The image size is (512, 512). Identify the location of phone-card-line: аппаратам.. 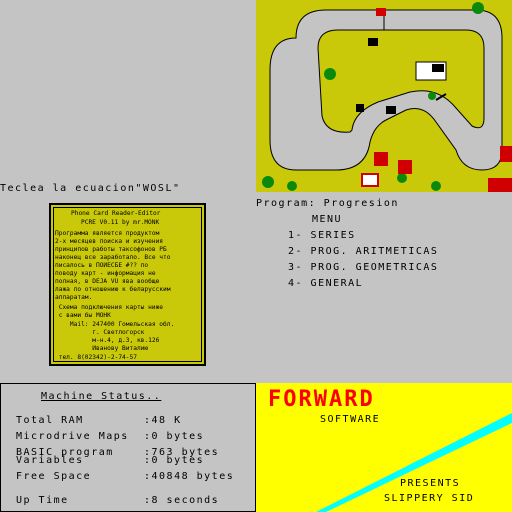
(74, 297).